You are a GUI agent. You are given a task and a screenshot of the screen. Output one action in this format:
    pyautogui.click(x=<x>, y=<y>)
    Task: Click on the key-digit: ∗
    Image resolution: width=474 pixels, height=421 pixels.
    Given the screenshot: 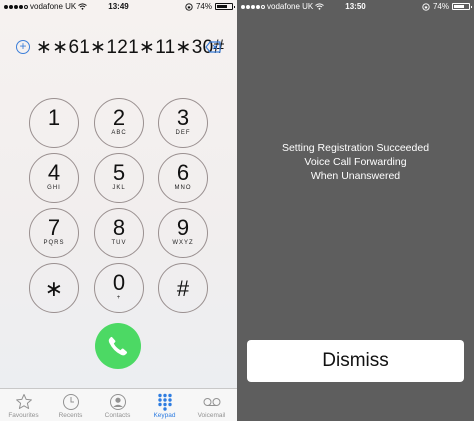 What is the action you would take?
    pyautogui.click(x=54, y=288)
    